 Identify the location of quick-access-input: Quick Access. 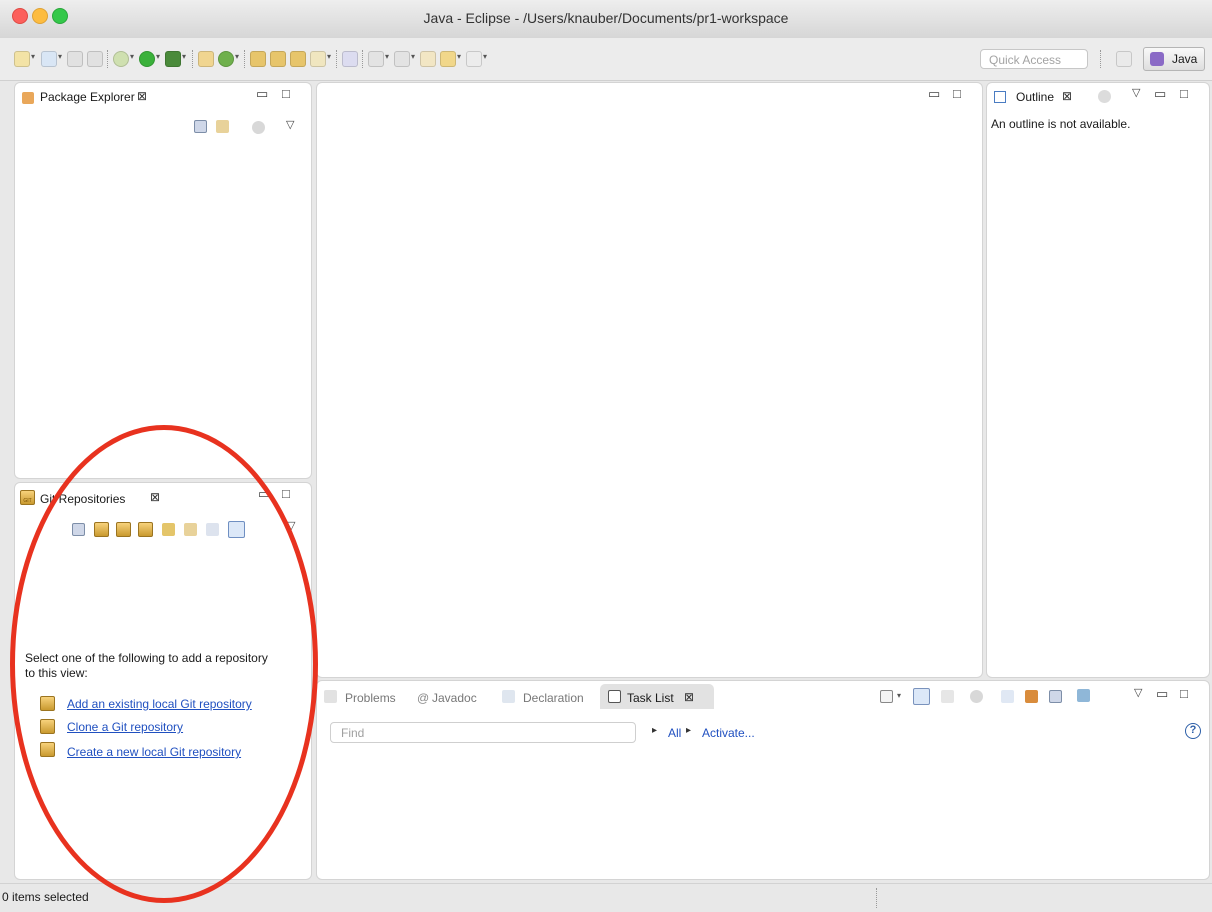
(1034, 59).